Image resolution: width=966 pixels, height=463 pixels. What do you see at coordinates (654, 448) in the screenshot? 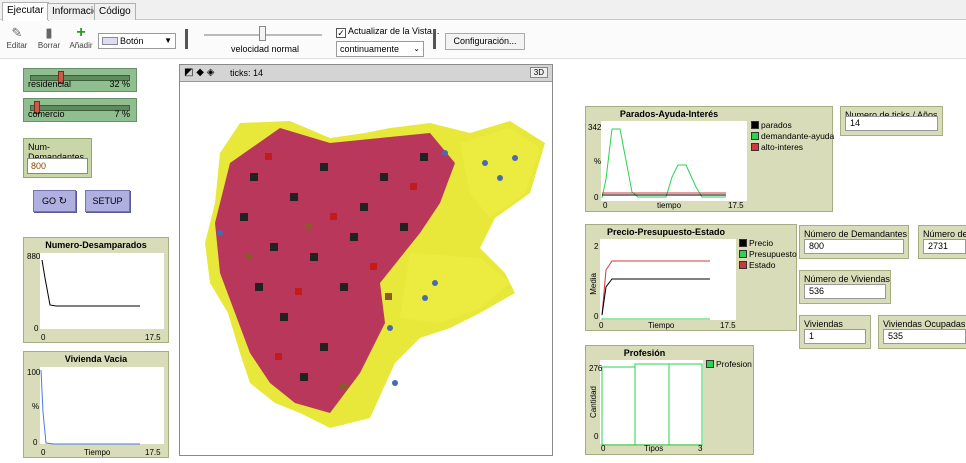
I see `x-axis-label: Tipos` at bounding box center [654, 448].